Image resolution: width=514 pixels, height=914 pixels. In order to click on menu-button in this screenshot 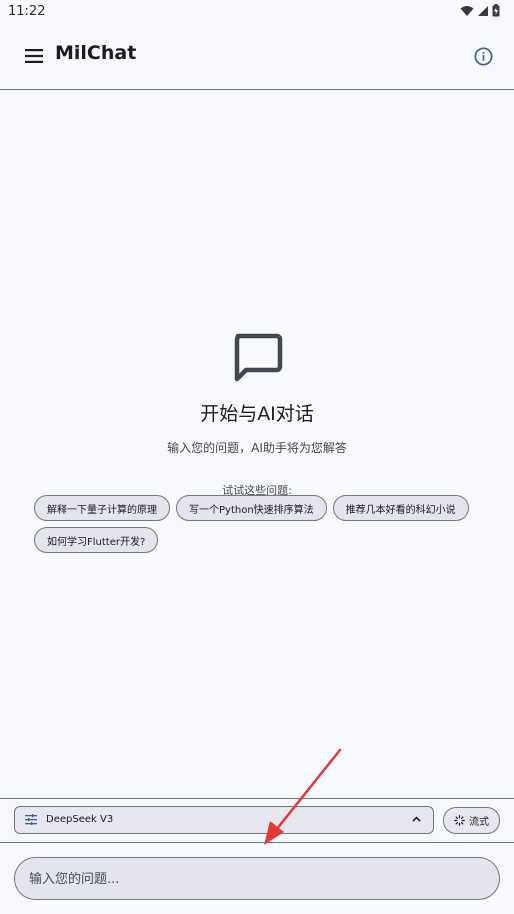, I will do `click(34, 56)`.